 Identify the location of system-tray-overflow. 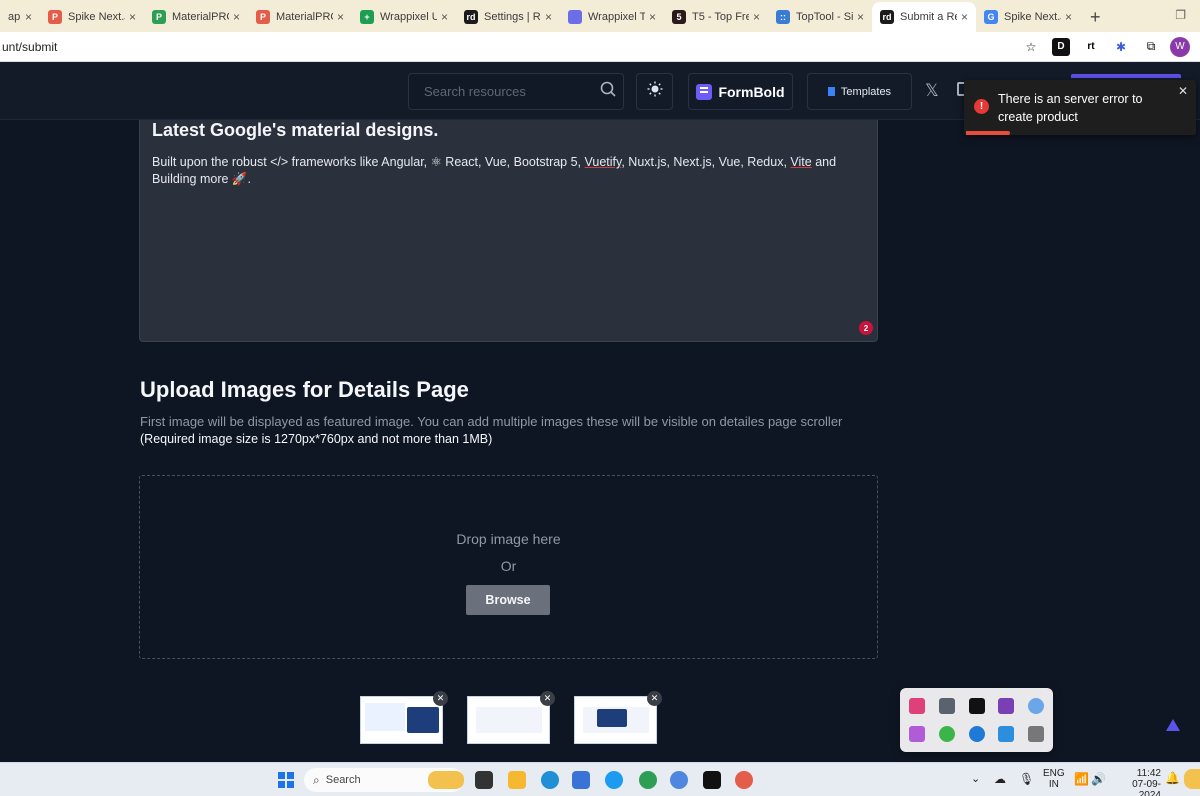
(976, 720).